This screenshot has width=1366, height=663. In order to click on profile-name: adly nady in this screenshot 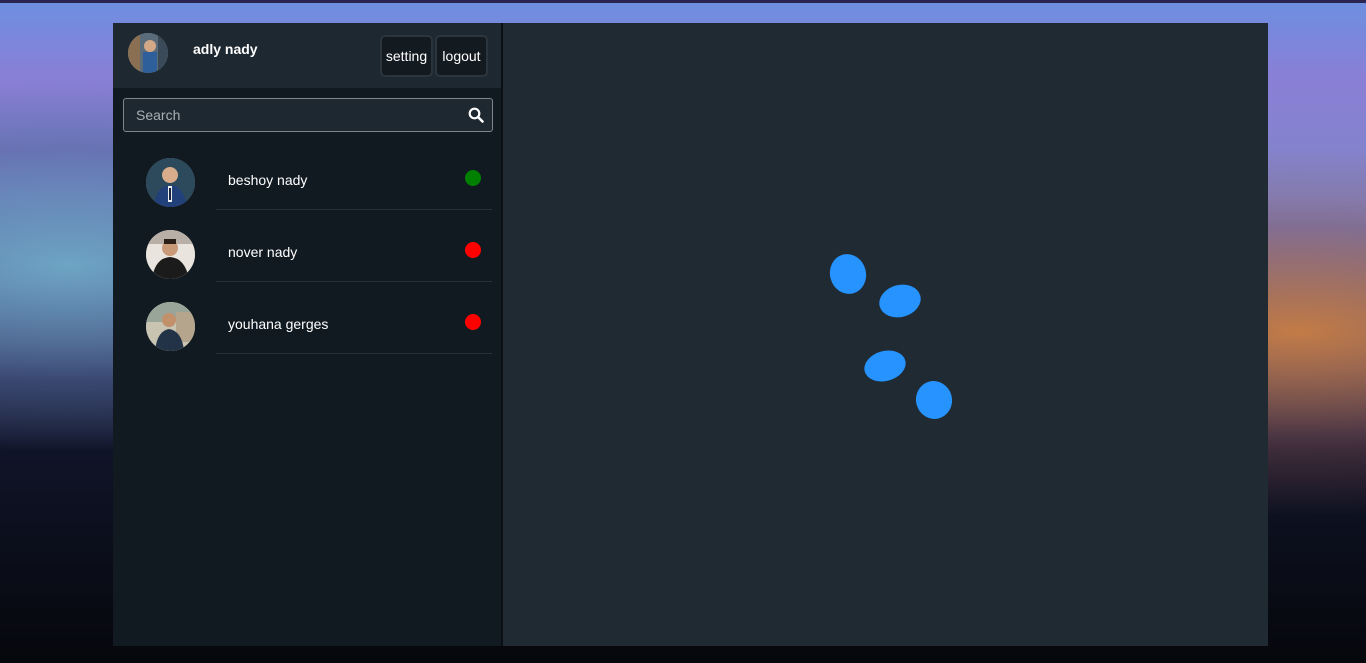, I will do `click(225, 49)`.